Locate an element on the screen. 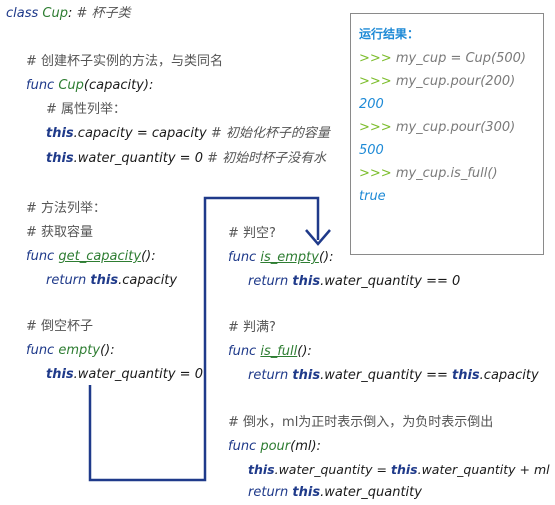 The image size is (555, 505). result-line: >>> my_cup = Cup(500) is located at coordinates (442, 59).